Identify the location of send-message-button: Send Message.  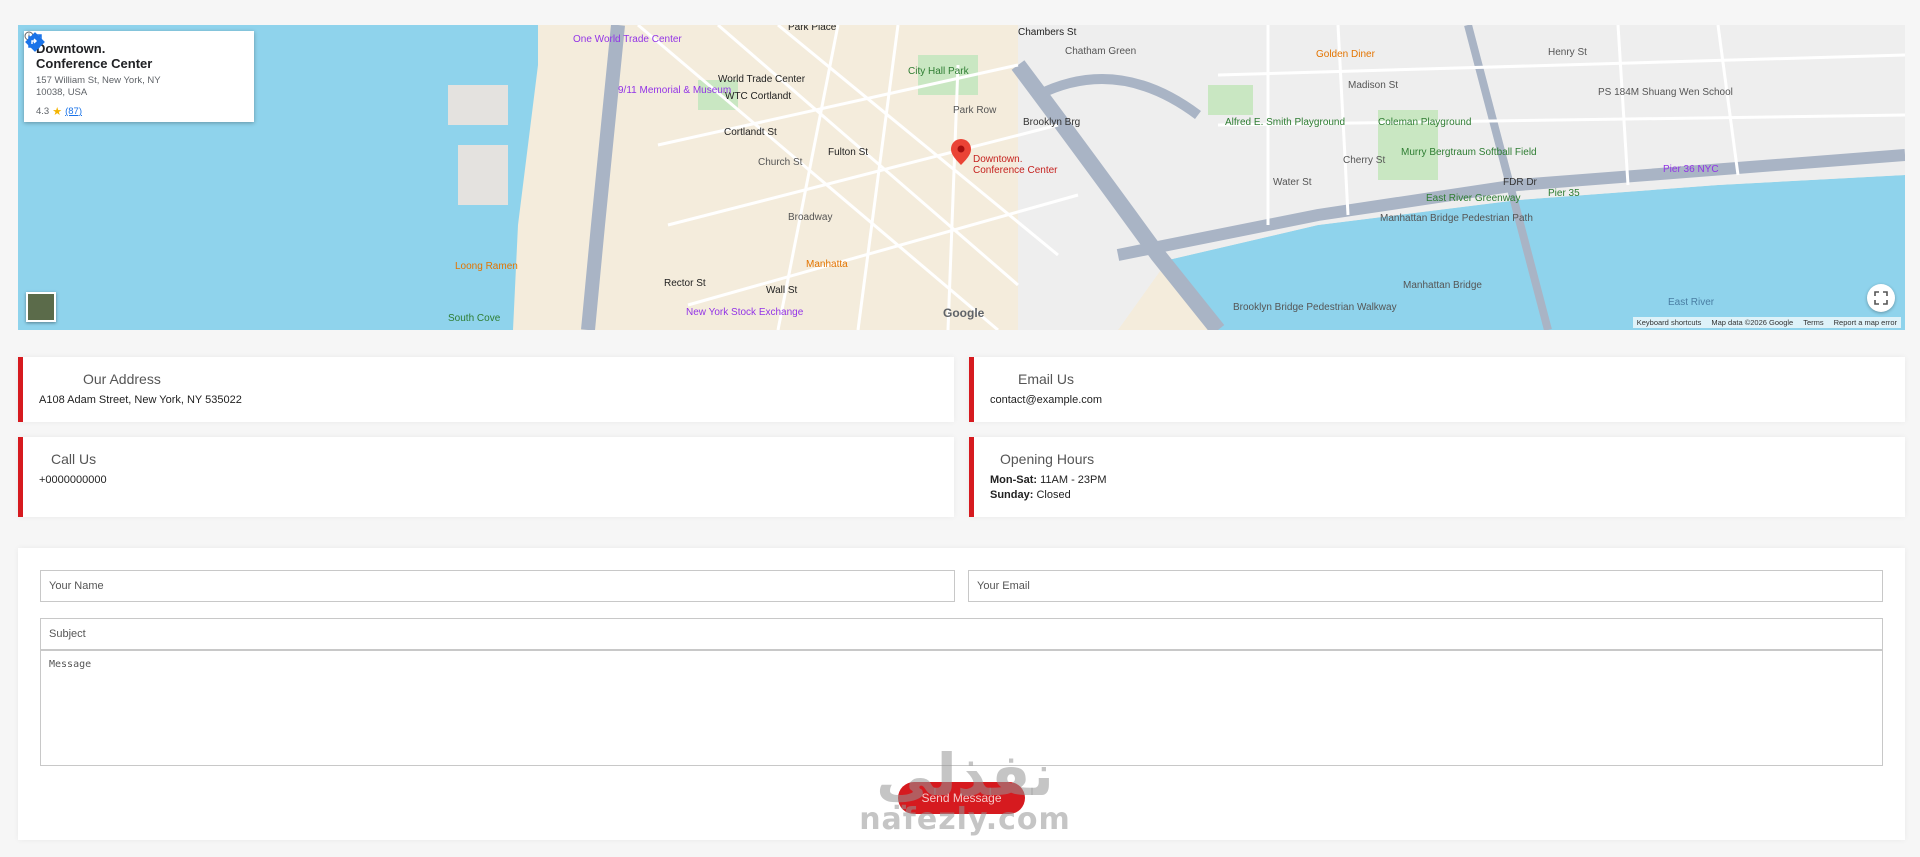
(961, 798).